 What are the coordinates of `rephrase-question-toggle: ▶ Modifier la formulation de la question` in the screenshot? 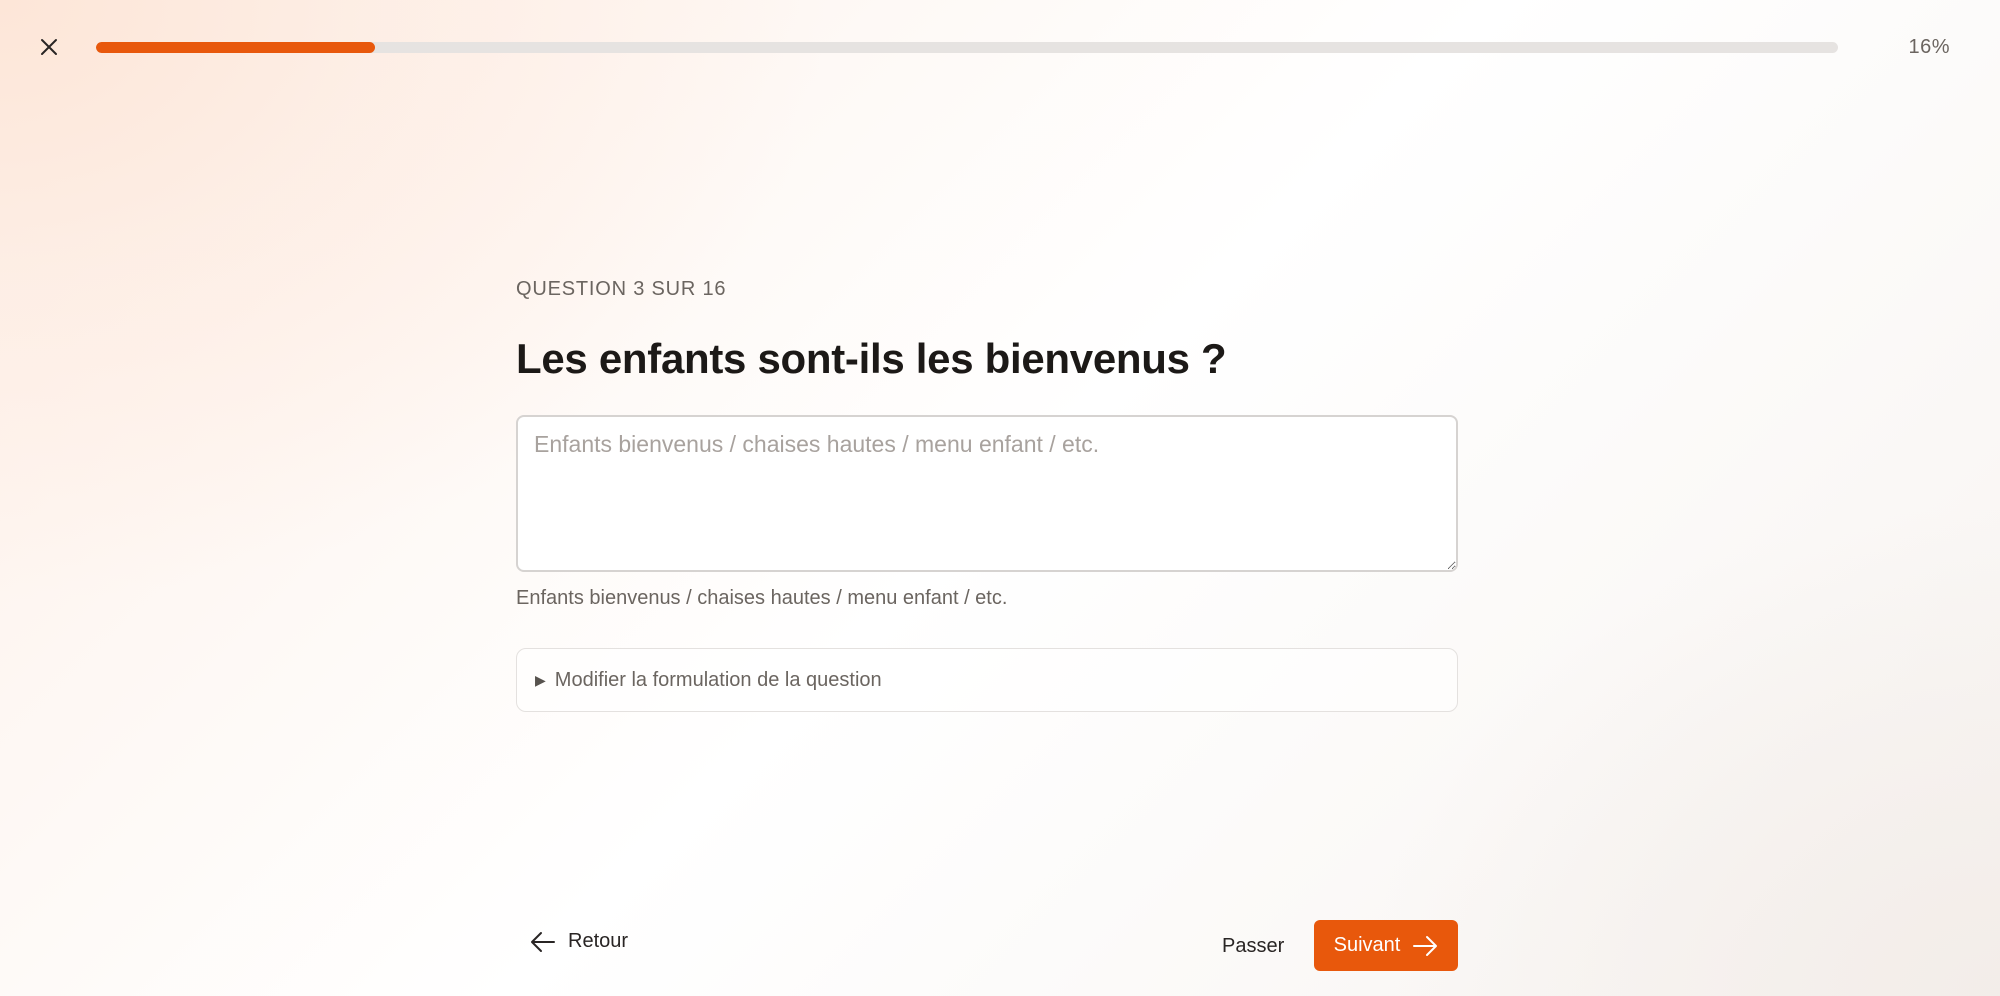 It's located at (987, 680).